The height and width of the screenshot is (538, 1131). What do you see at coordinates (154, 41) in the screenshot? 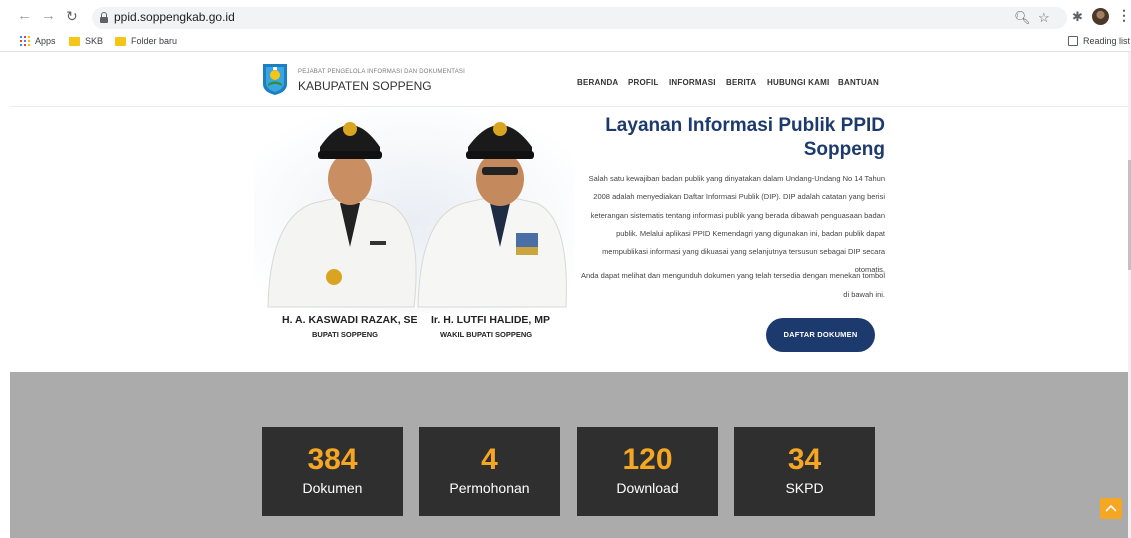
I see `bookmark-label: Folder baru` at bounding box center [154, 41].